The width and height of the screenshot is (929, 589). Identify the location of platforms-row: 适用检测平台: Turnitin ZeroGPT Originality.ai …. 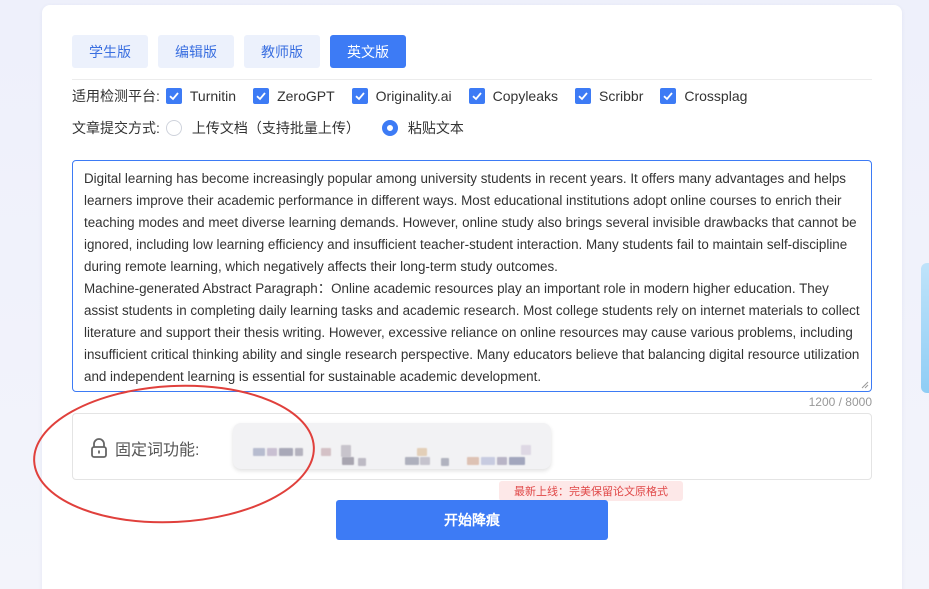
(418, 96).